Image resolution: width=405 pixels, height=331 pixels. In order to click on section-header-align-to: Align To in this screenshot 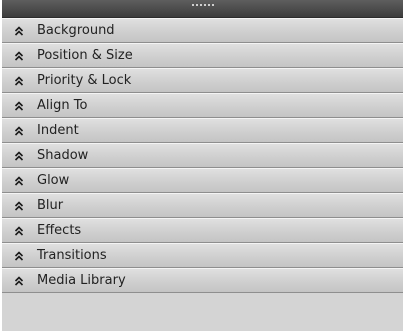, I will do `click(202, 105)`.